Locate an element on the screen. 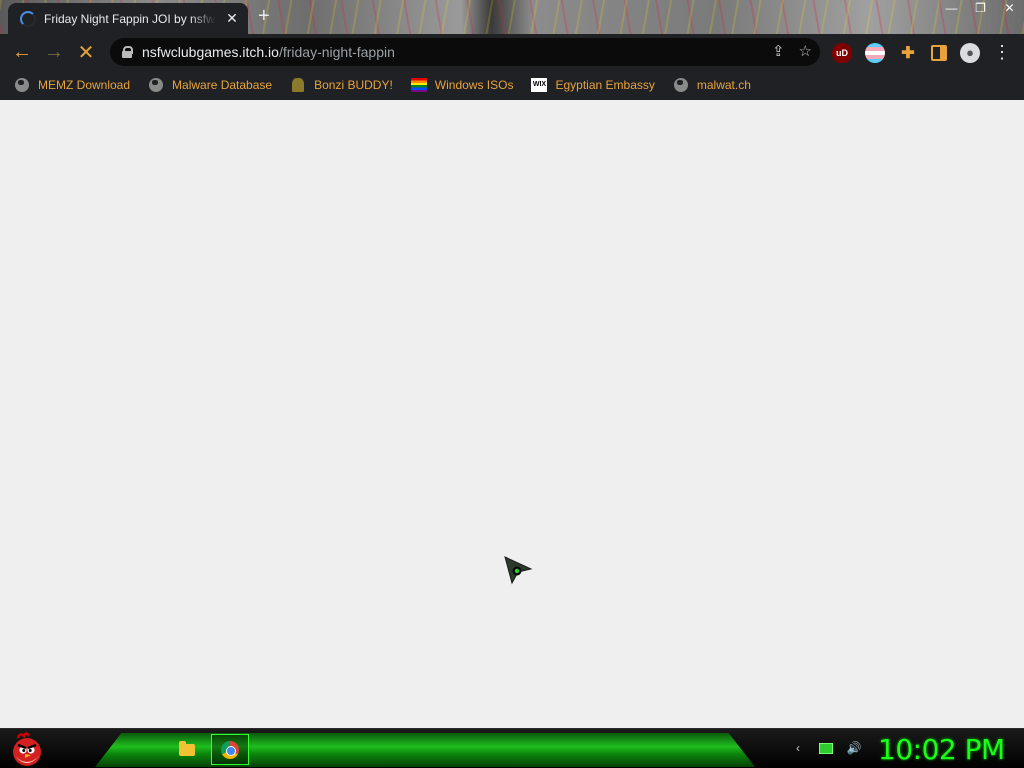 This screenshot has height=768, width=1024. bookmark-windows-isos: Windows ISOs is located at coordinates (462, 85).